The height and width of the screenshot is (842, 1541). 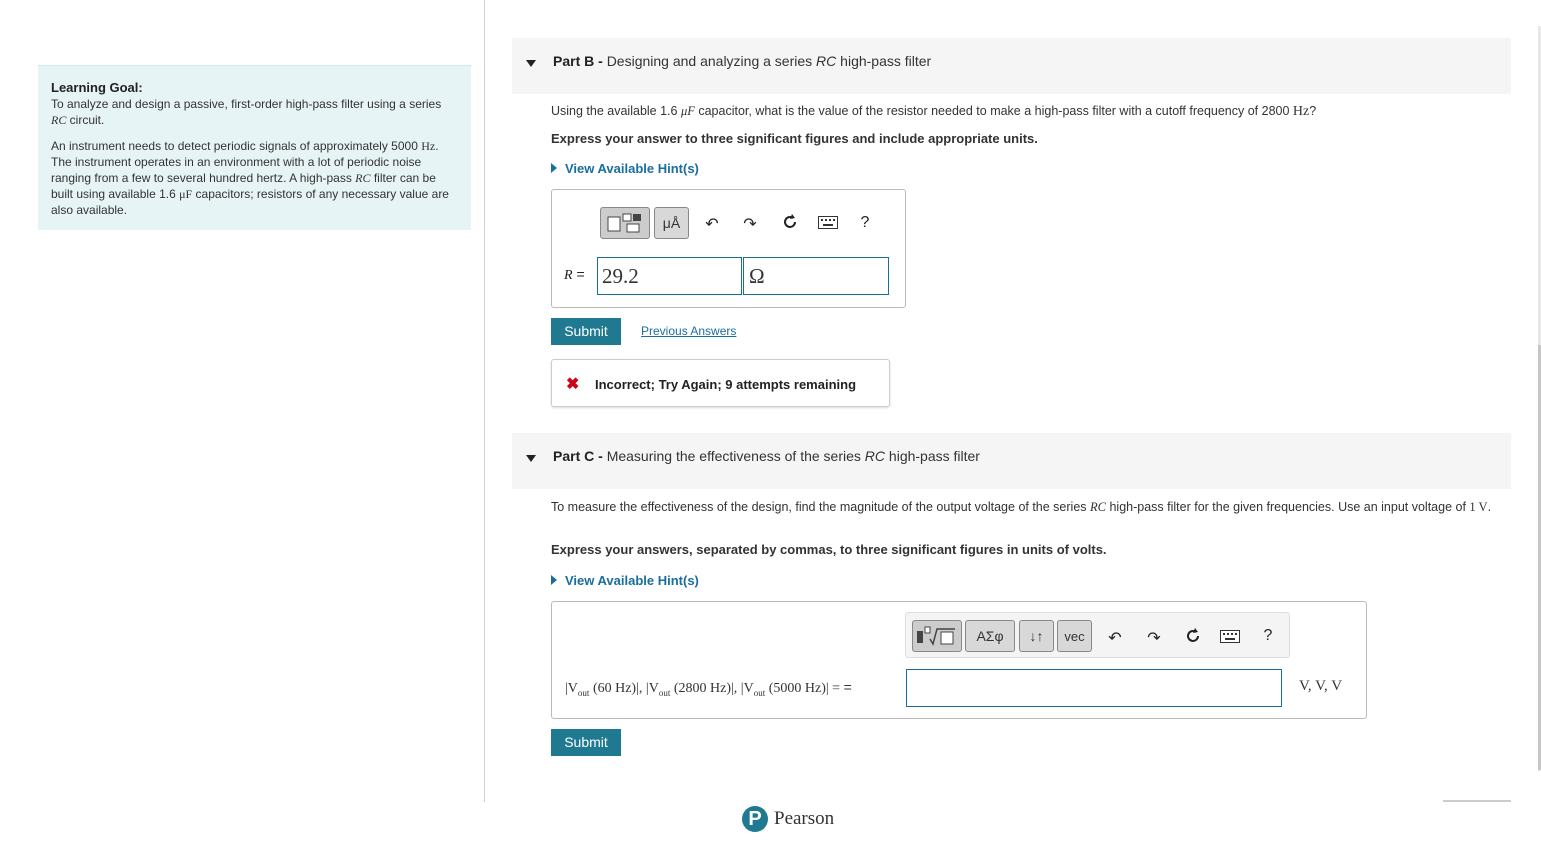 I want to click on part-c-answer-input, so click(x=1094, y=688).